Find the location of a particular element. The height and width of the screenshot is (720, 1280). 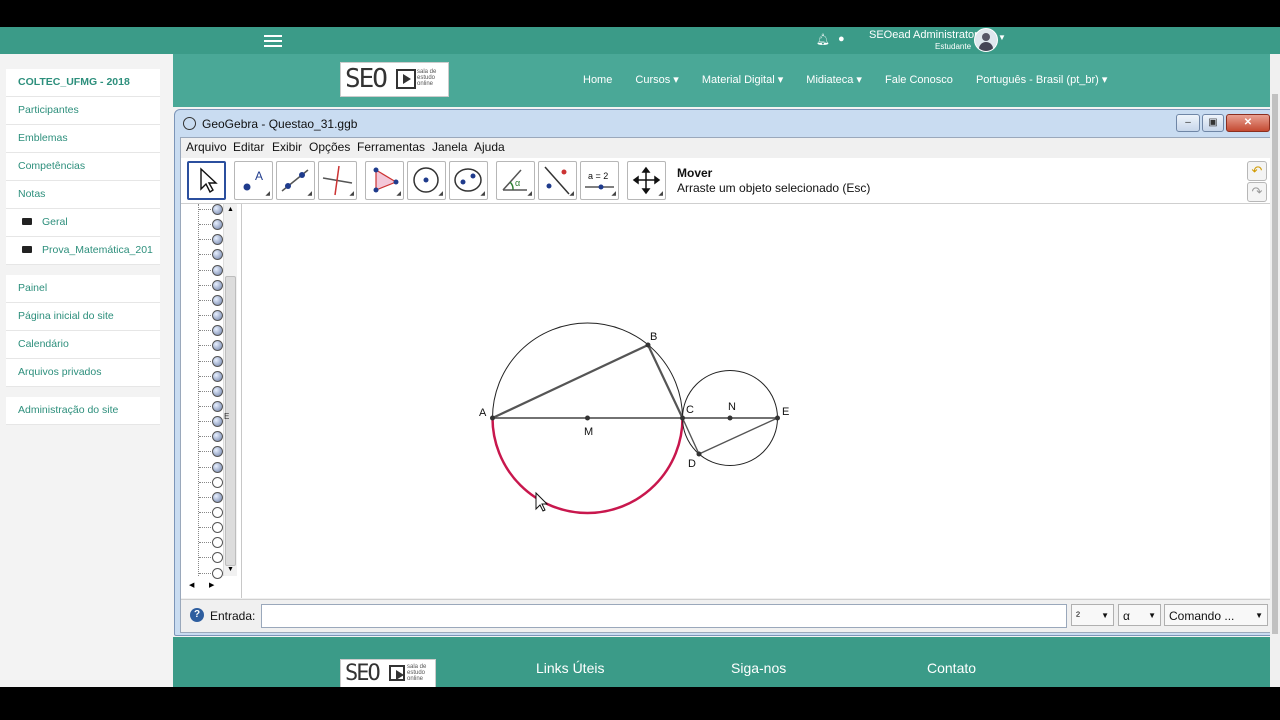

menu-exibir: Exibir is located at coordinates (287, 147).